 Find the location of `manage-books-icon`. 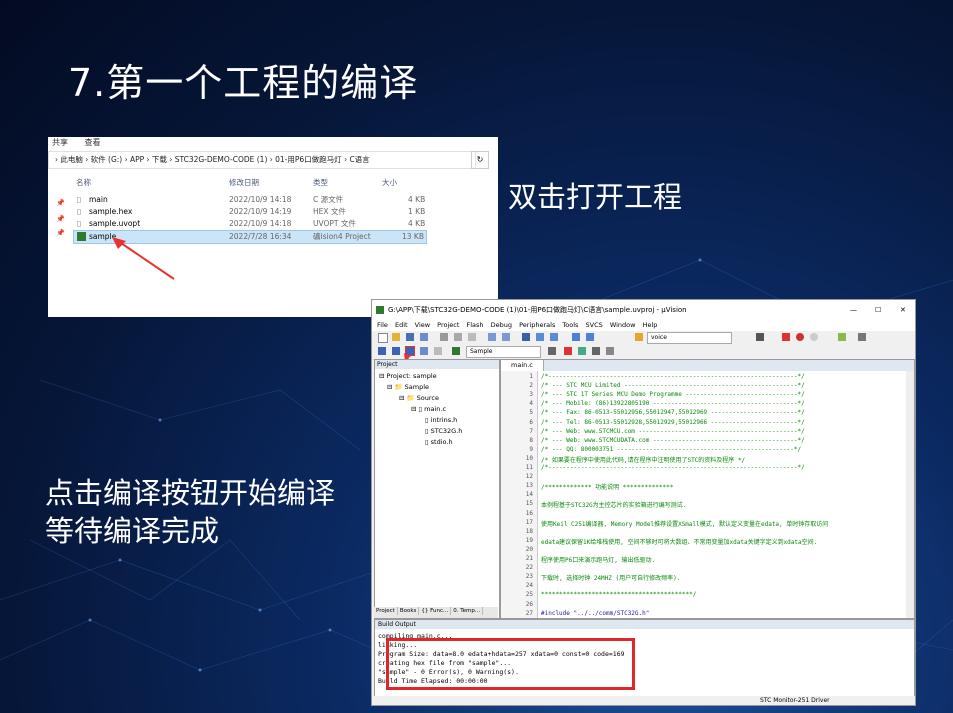

manage-books-icon is located at coordinates (582, 351).